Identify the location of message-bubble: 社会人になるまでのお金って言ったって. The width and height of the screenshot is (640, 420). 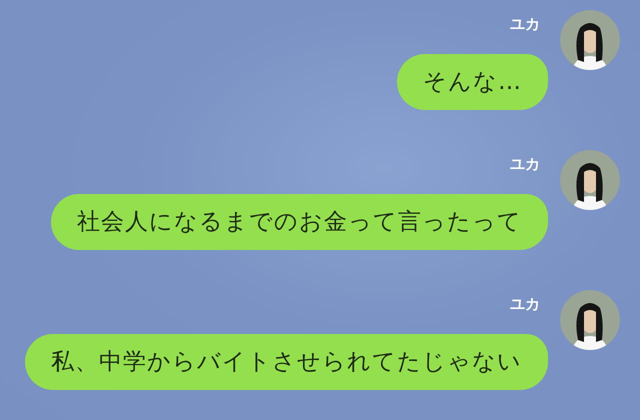
(299, 222).